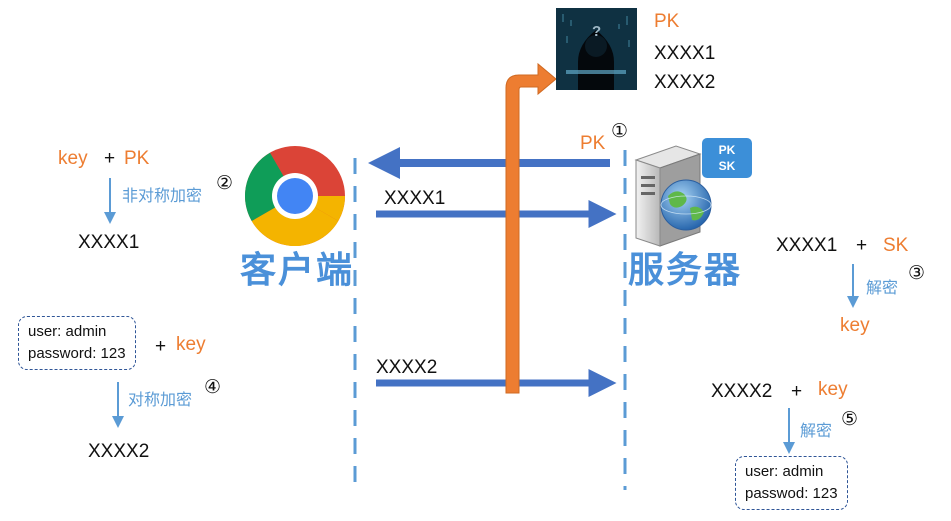 The image size is (951, 521). What do you see at coordinates (119, 451) in the screenshot?
I see `step4-result: XXXX2` at bounding box center [119, 451].